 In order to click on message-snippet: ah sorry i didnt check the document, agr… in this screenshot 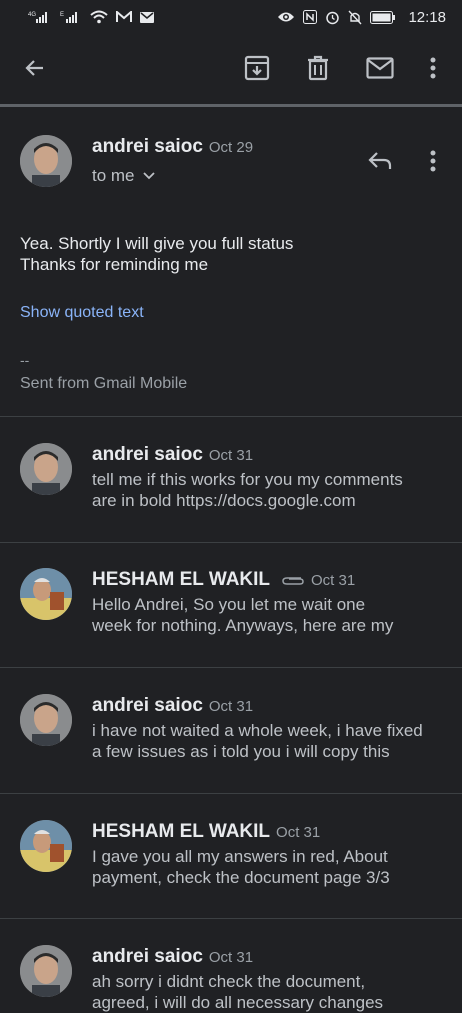, I will do `click(267, 992)`.